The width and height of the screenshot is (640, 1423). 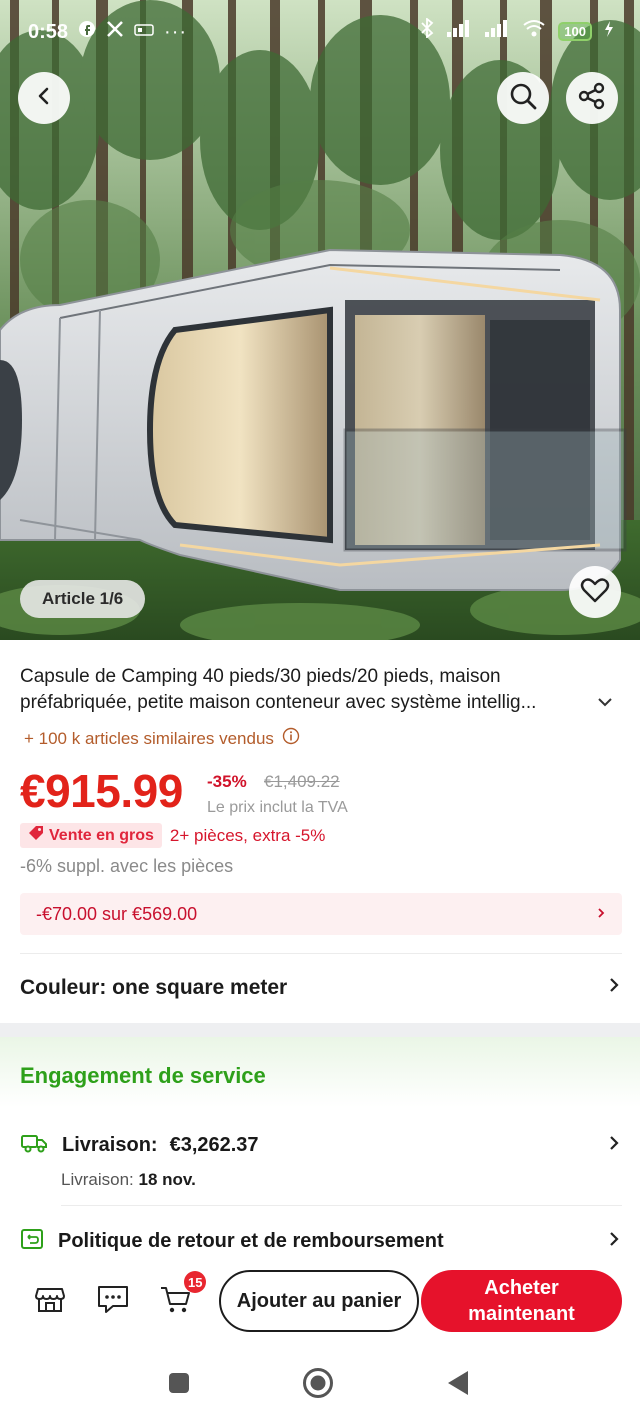 I want to click on sold-count: + 100 k articles similaires vendus, so click(x=162, y=738).